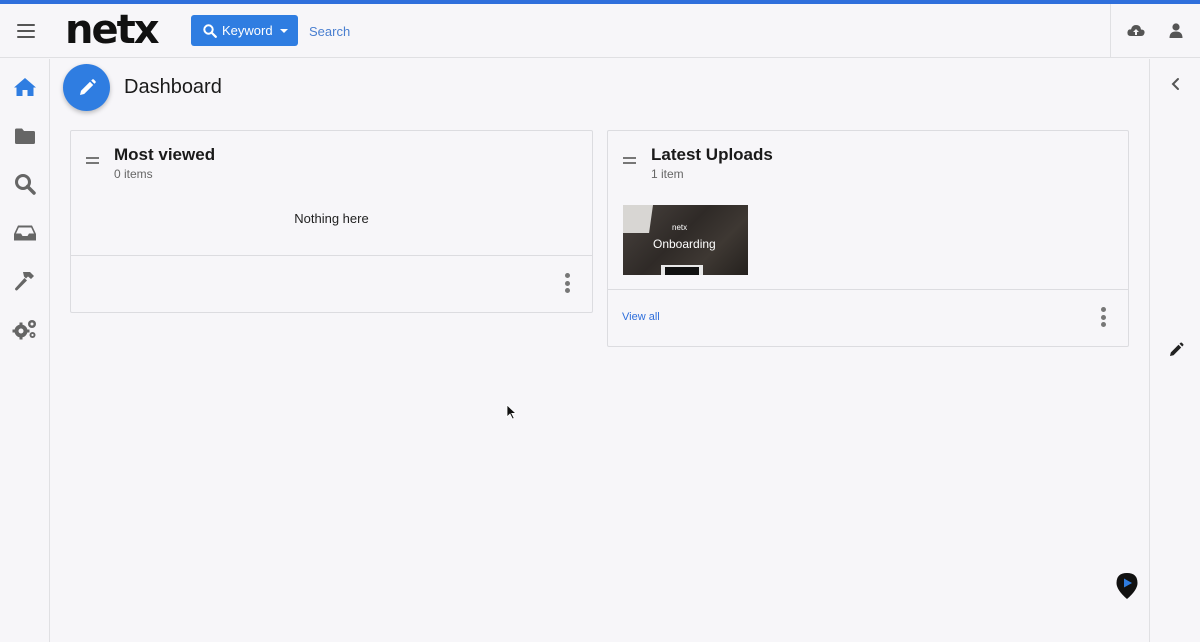  Describe the element at coordinates (26, 31) in the screenshot. I see `menu-icon` at that location.